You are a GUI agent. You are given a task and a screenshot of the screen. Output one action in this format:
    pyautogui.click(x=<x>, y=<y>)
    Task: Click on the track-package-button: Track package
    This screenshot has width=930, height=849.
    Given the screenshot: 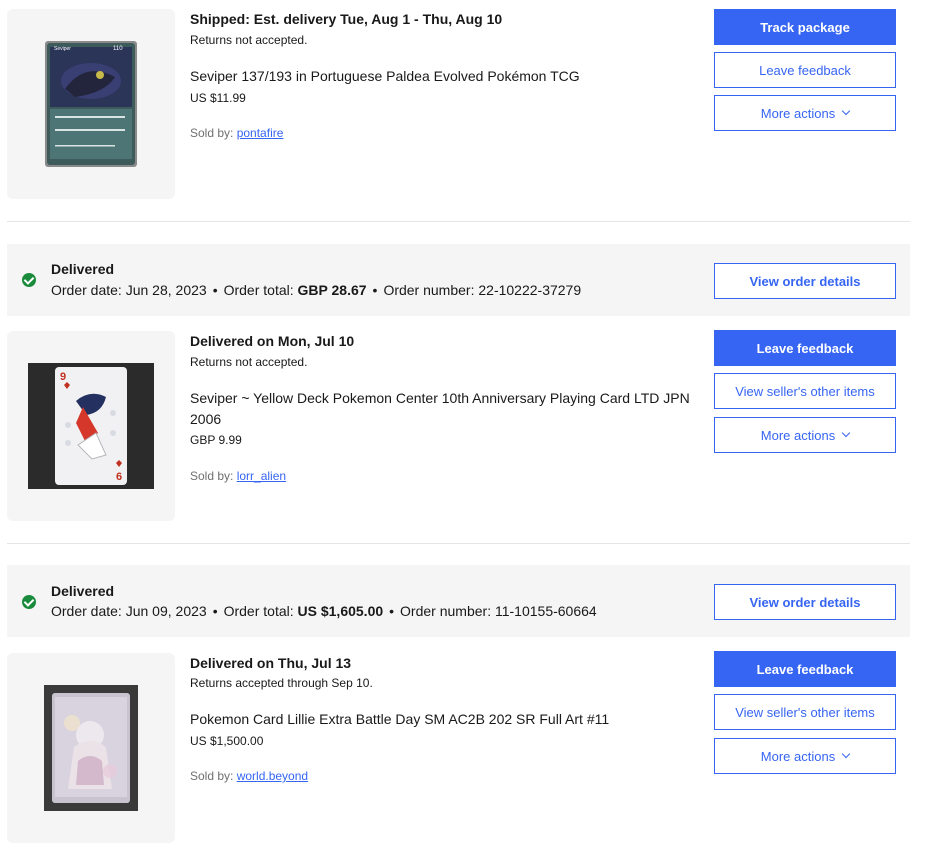 What is the action you would take?
    pyautogui.click(x=805, y=27)
    